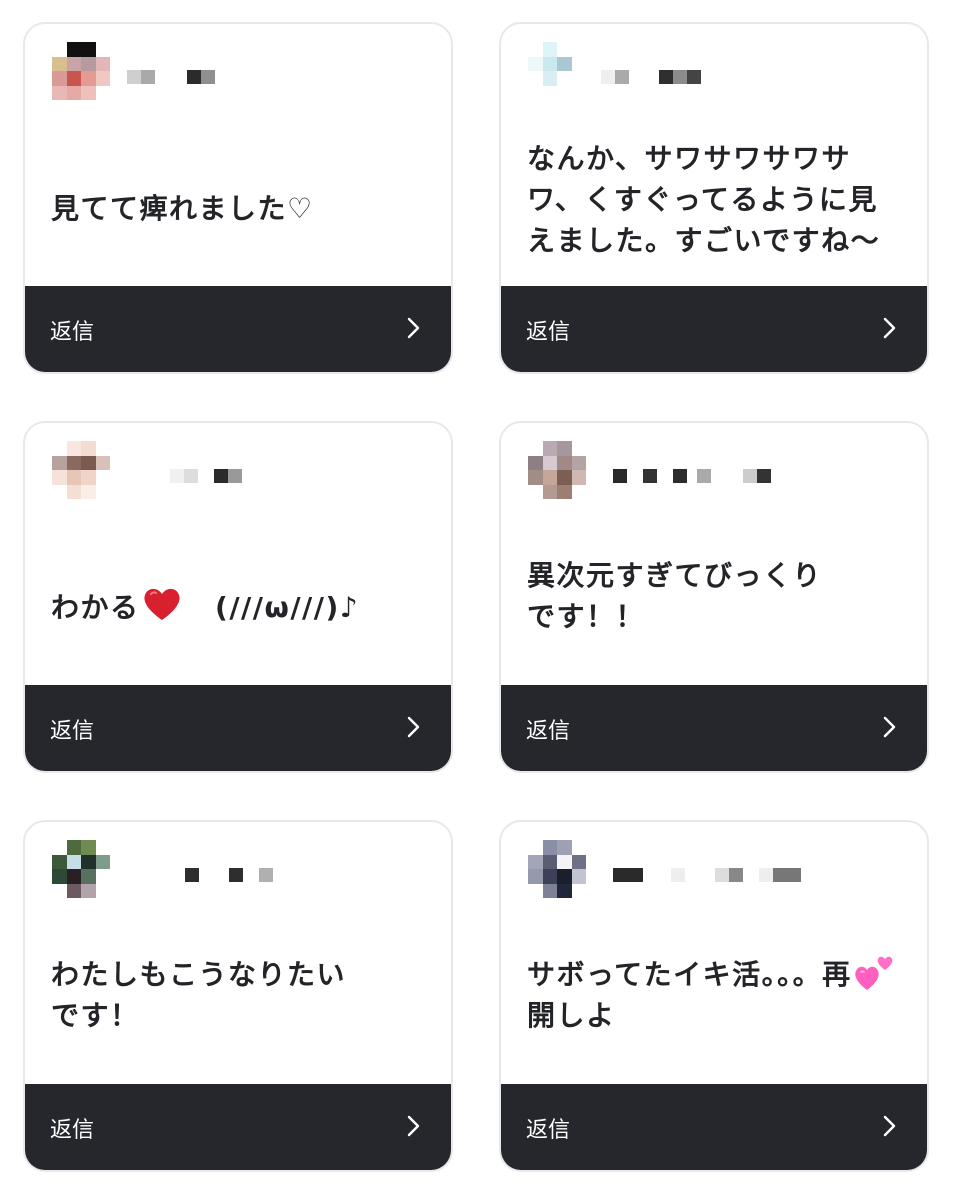 The height and width of the screenshot is (1200, 953). What do you see at coordinates (95, 607) in the screenshot?
I see `comment-text-part: わかる` at bounding box center [95, 607].